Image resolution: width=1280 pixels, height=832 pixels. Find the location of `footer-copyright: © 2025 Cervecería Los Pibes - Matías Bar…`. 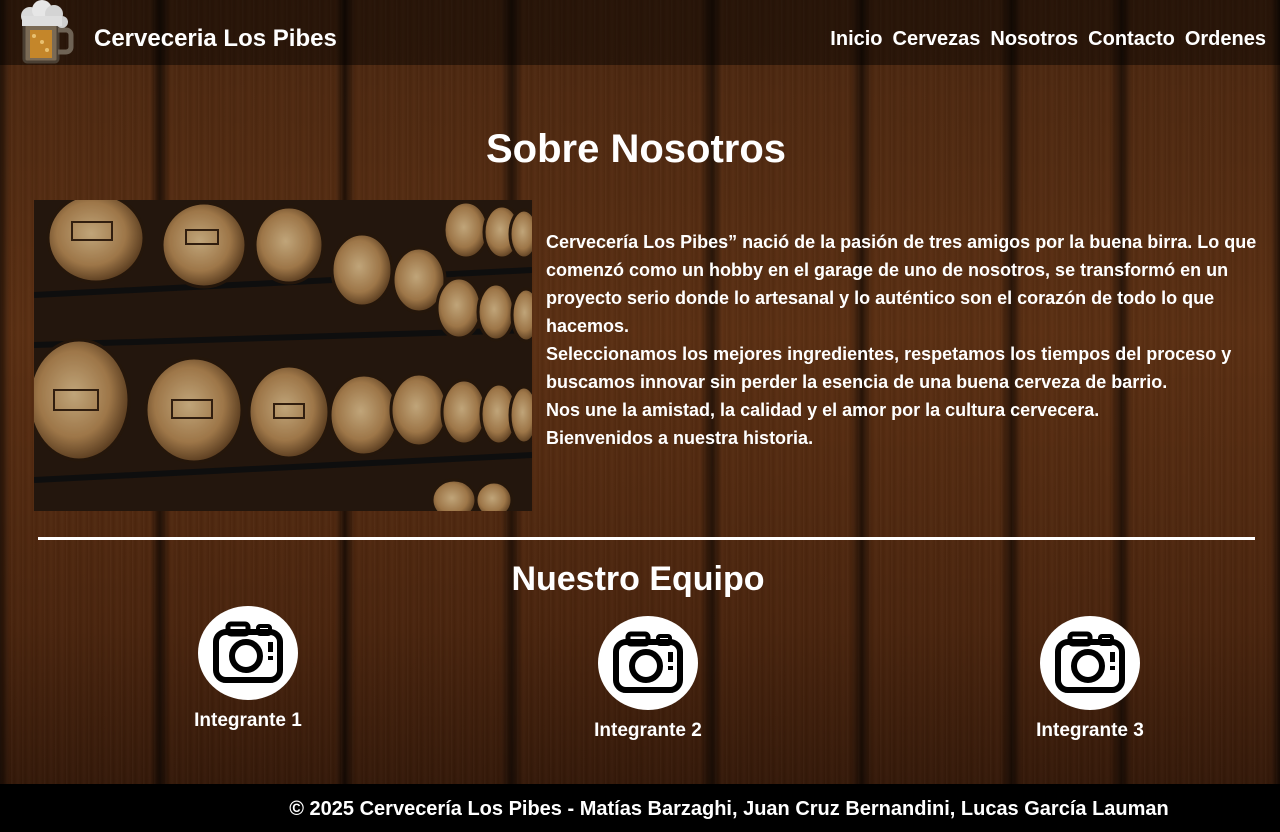

footer-copyright: © 2025 Cervecería Los Pibes - Matías Bar… is located at coordinates (729, 809).